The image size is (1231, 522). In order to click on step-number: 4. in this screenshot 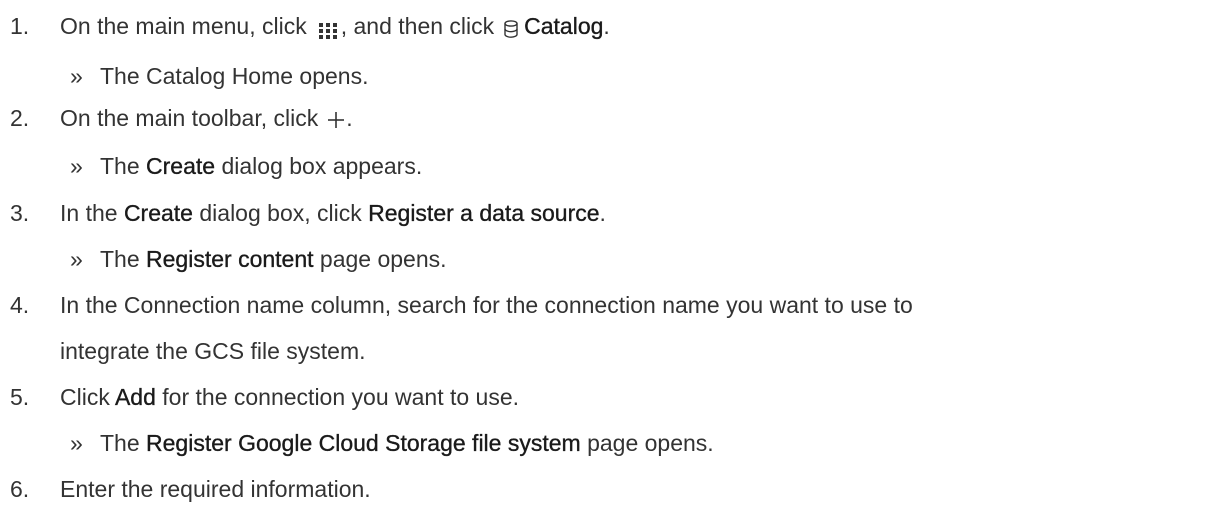, I will do `click(20, 305)`.